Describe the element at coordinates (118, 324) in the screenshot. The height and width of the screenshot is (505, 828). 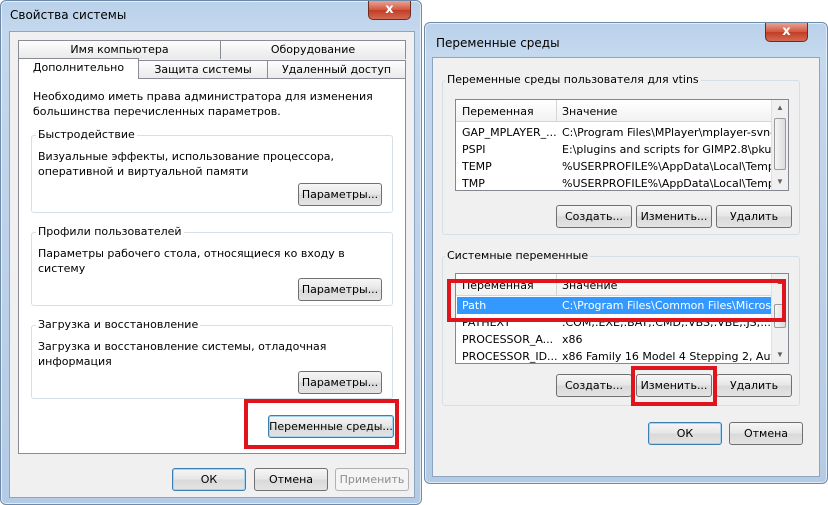
I see `startup-recovery-title: Загрузка и восстановление` at that location.